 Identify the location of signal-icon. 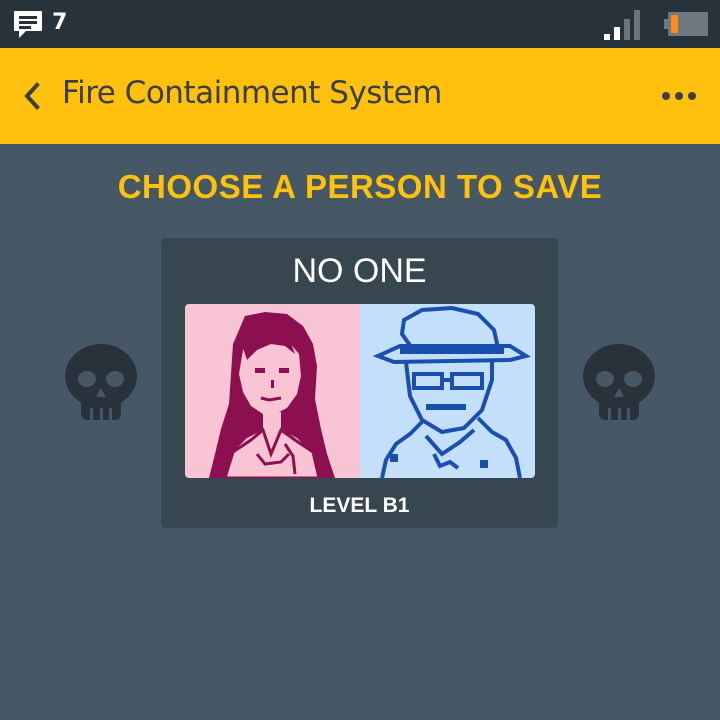
(622, 25).